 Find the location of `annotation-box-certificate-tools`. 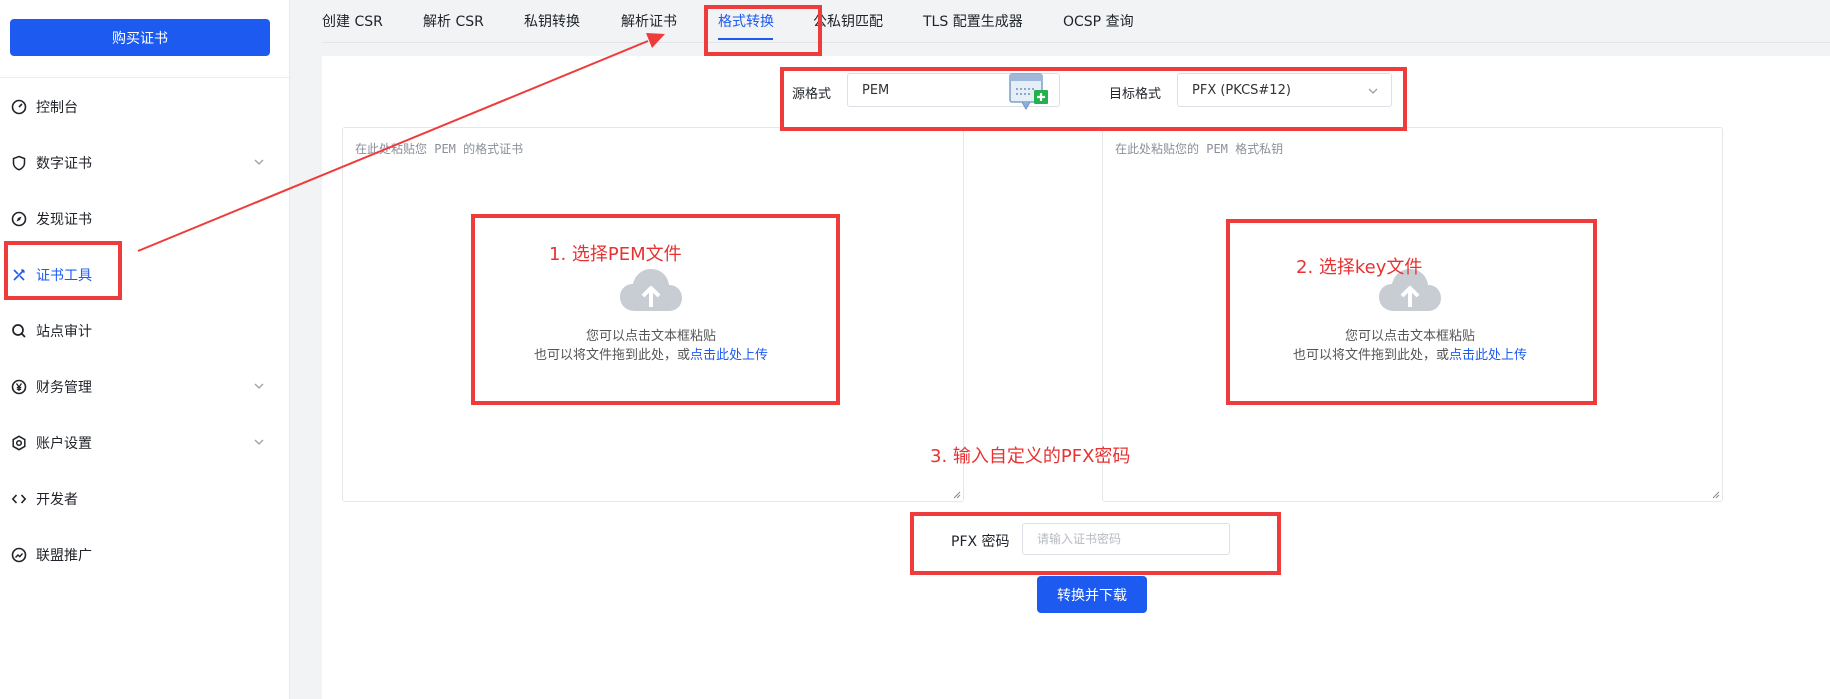

annotation-box-certificate-tools is located at coordinates (63, 270).